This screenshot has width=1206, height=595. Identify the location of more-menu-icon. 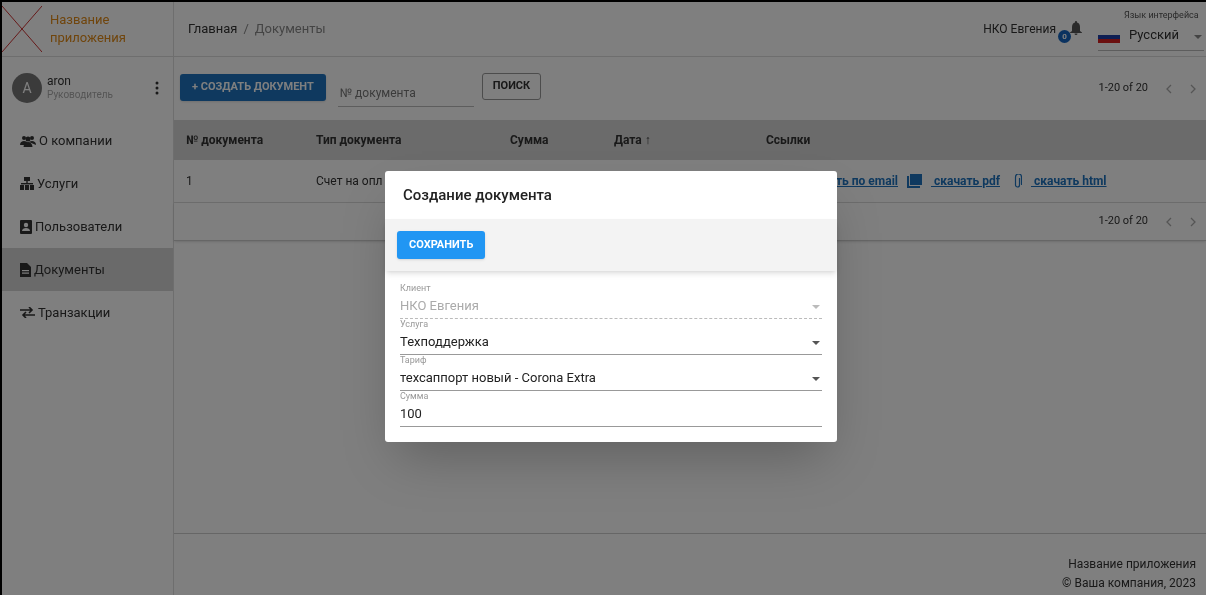
(157, 88).